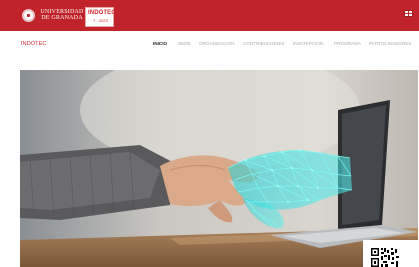  What do you see at coordinates (264, 43) in the screenshot?
I see `nav-item-contribuciones: CONTRIBUCIONES` at bounding box center [264, 43].